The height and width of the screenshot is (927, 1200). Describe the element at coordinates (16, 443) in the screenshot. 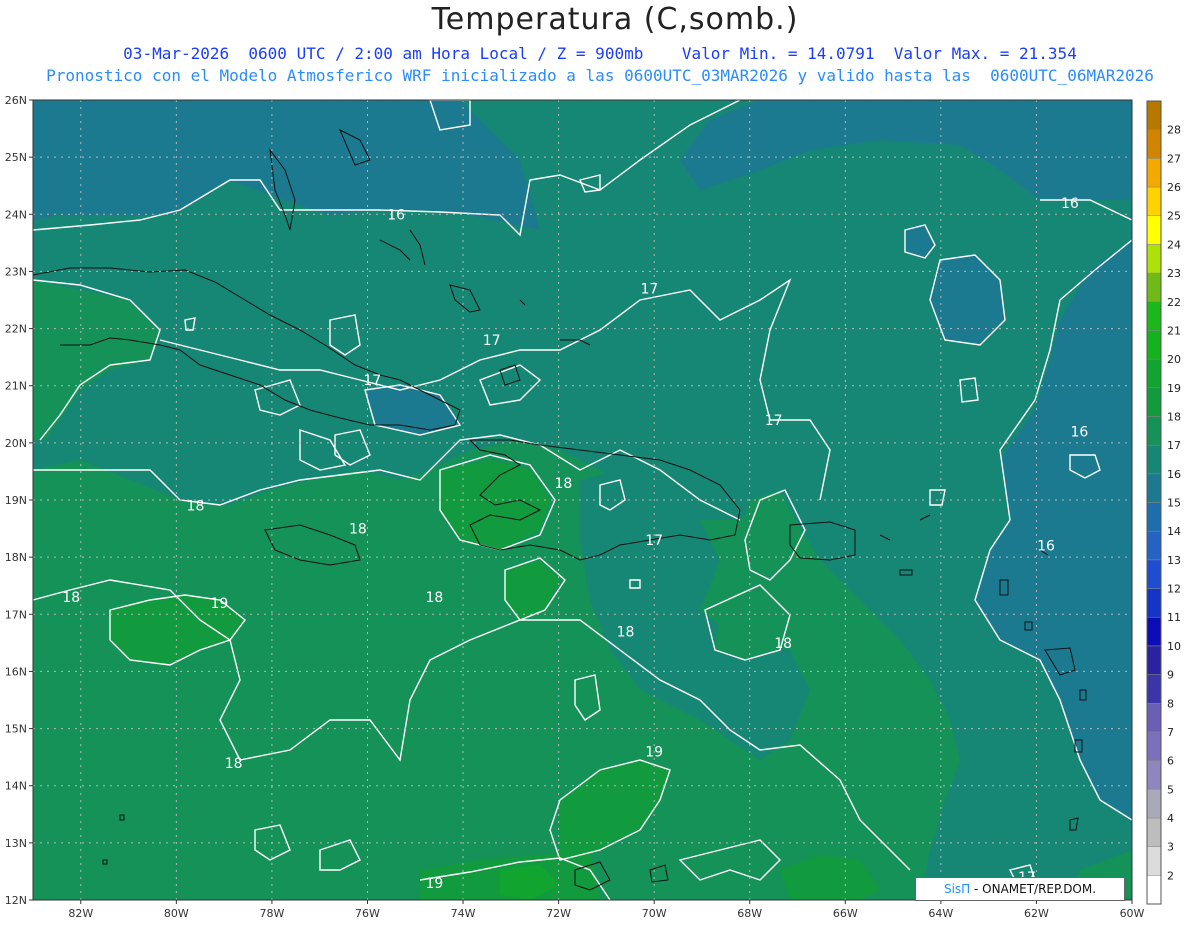

I see `lat-tick-label: 20N` at that location.